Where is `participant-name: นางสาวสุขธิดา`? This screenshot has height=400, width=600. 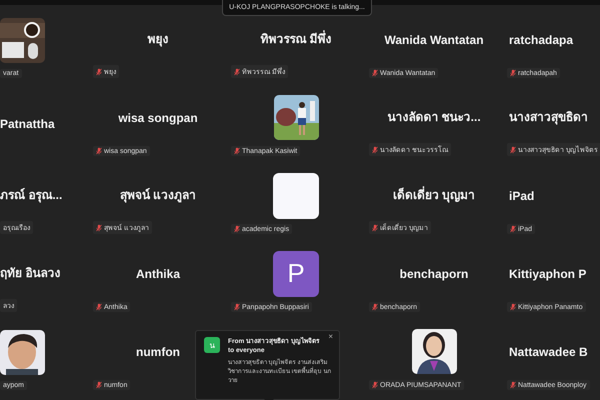
participant-name: นางสาวสุขธิดา is located at coordinates (548, 117).